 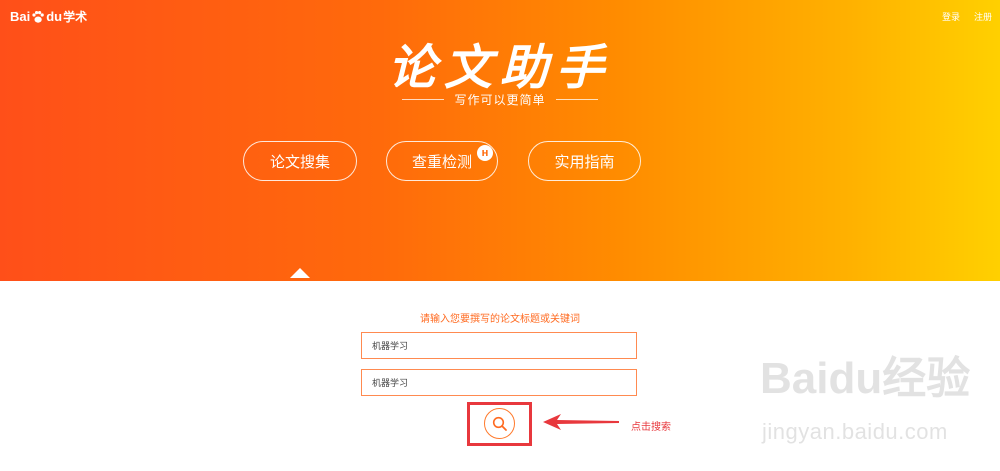 I want to click on title-input, so click(x=499, y=345).